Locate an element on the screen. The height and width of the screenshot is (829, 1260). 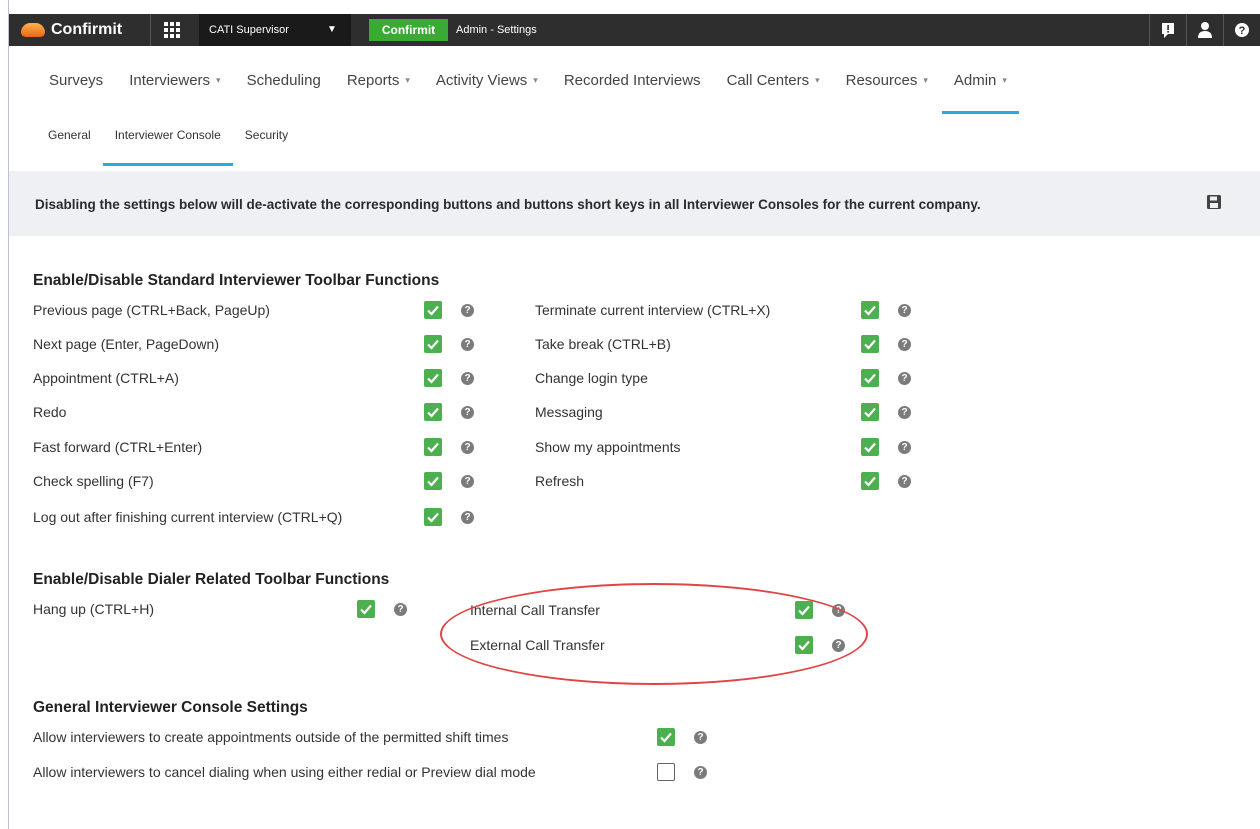
workspace-selector: CATI Supervisor ▼ is located at coordinates (275, 30).